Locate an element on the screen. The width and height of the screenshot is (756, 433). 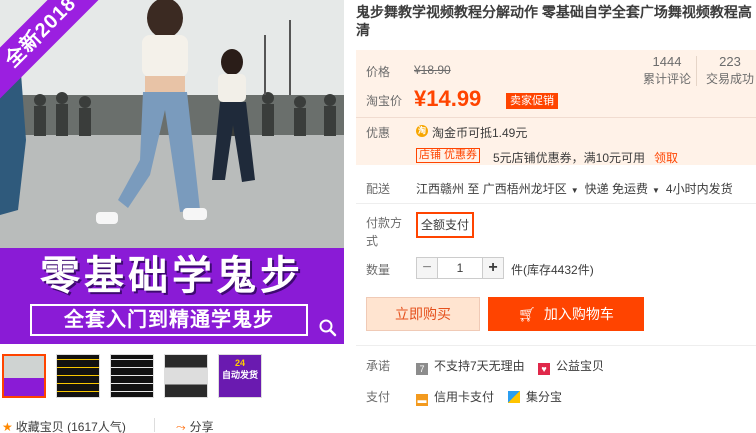
image-banner: 零基础学鬼步 全套入门到精通学鬼步 is located at coordinates (172, 296).